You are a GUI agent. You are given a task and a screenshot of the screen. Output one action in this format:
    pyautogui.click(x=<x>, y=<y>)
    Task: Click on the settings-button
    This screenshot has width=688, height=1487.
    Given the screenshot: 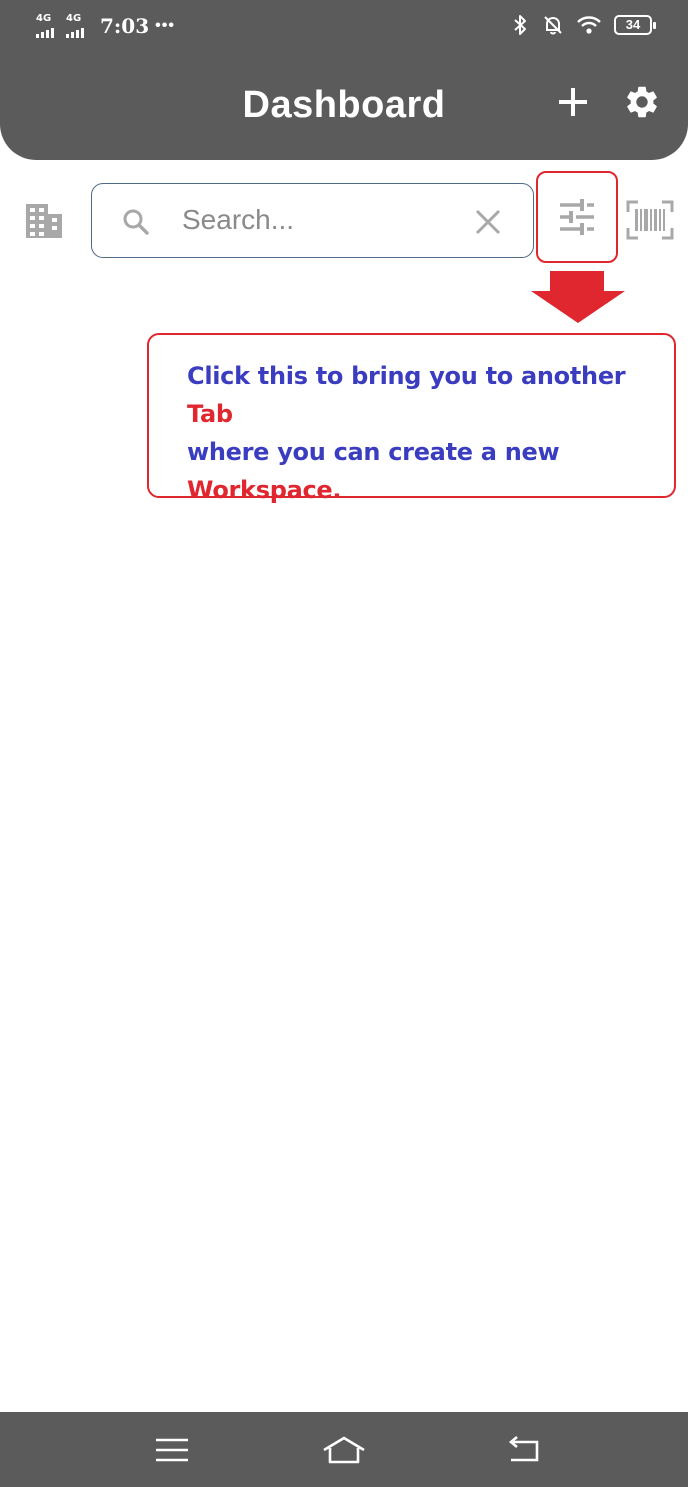 What is the action you would take?
    pyautogui.click(x=642, y=102)
    